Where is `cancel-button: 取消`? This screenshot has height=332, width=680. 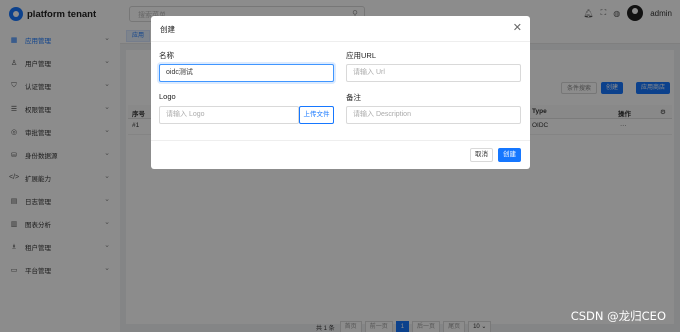 cancel-button: 取消 is located at coordinates (481, 155).